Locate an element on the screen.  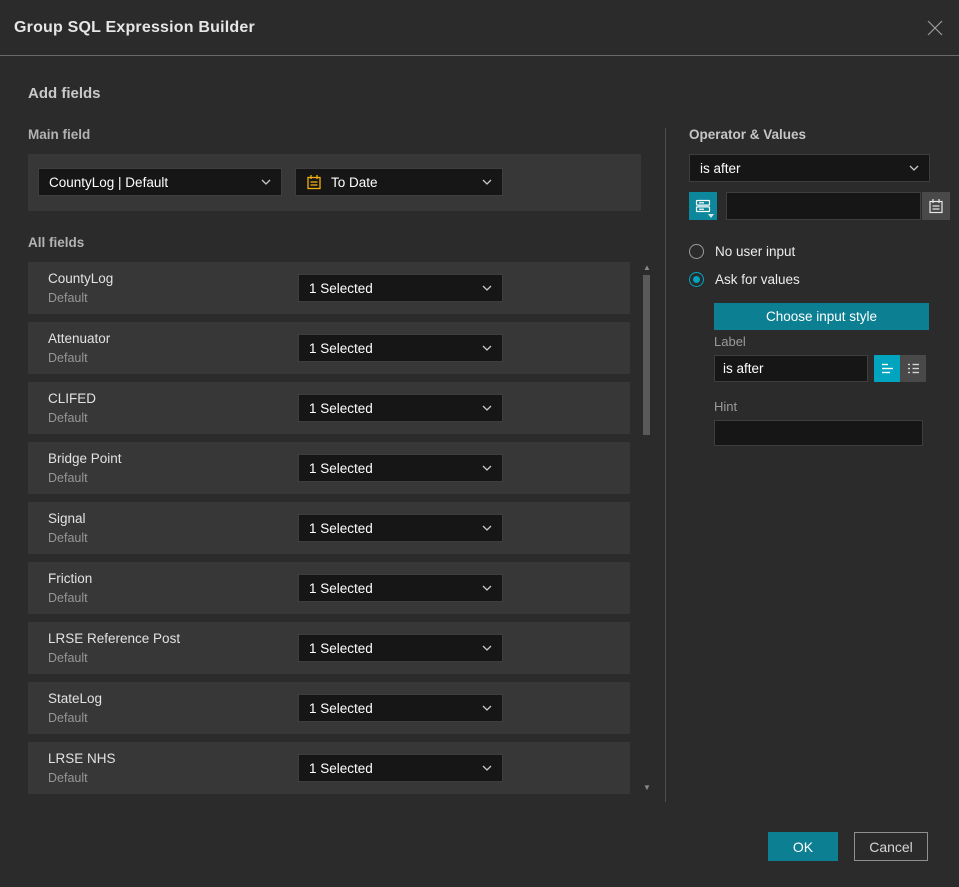
calendar-button is located at coordinates (936, 206).